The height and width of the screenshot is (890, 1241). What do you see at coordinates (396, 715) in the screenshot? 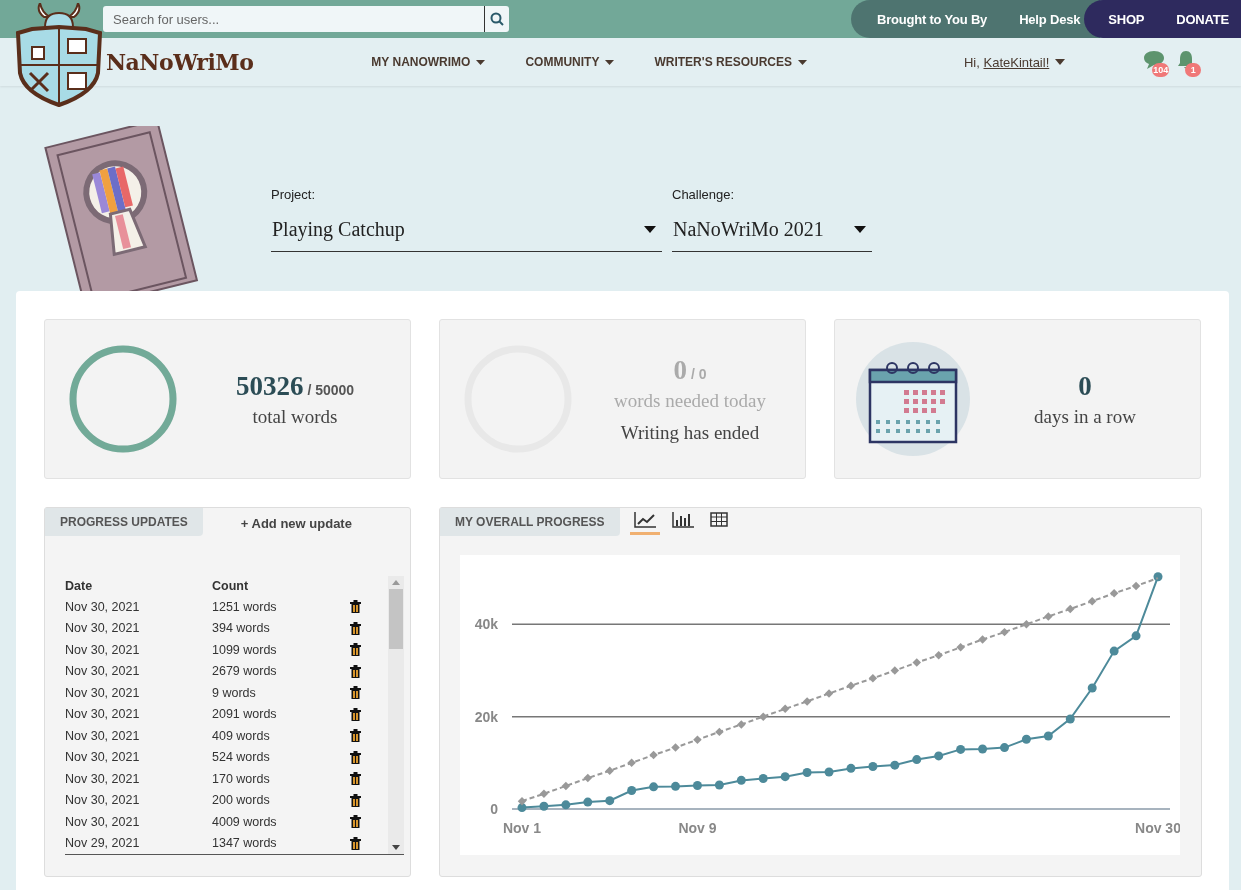
I see `scrollbar` at bounding box center [396, 715].